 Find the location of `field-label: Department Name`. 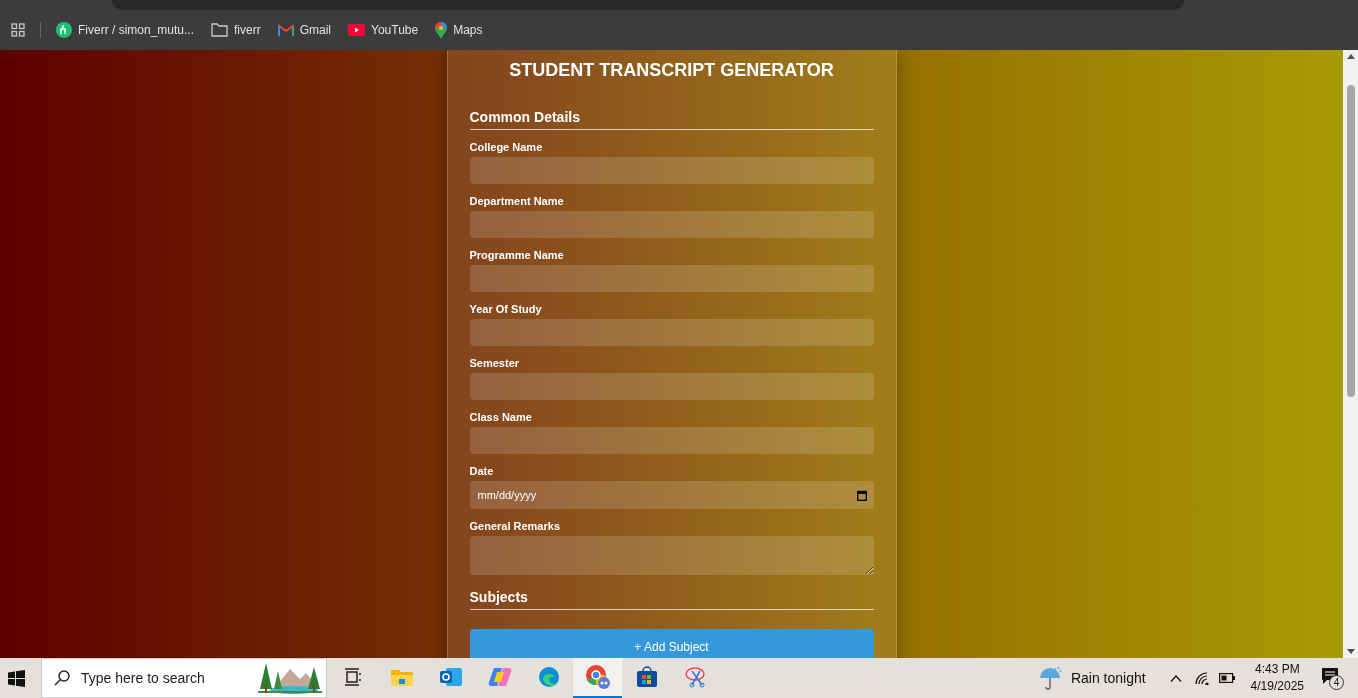

field-label: Department Name is located at coordinates (517, 201).